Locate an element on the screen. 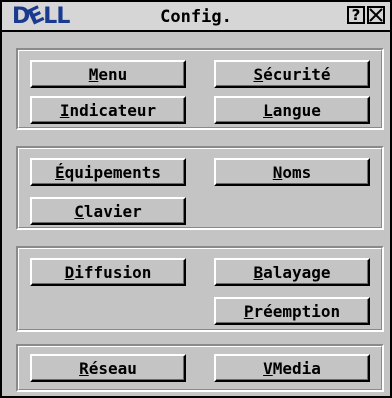 The image size is (392, 398). noms-button: Noms is located at coordinates (292, 172).